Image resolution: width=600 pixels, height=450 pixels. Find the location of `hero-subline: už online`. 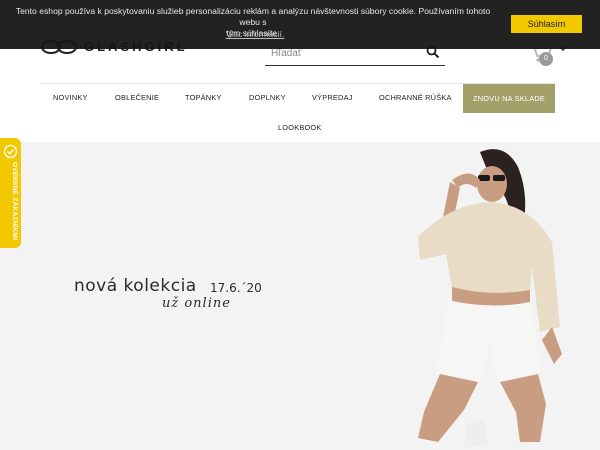

hero-subline: už online is located at coordinates (196, 303).